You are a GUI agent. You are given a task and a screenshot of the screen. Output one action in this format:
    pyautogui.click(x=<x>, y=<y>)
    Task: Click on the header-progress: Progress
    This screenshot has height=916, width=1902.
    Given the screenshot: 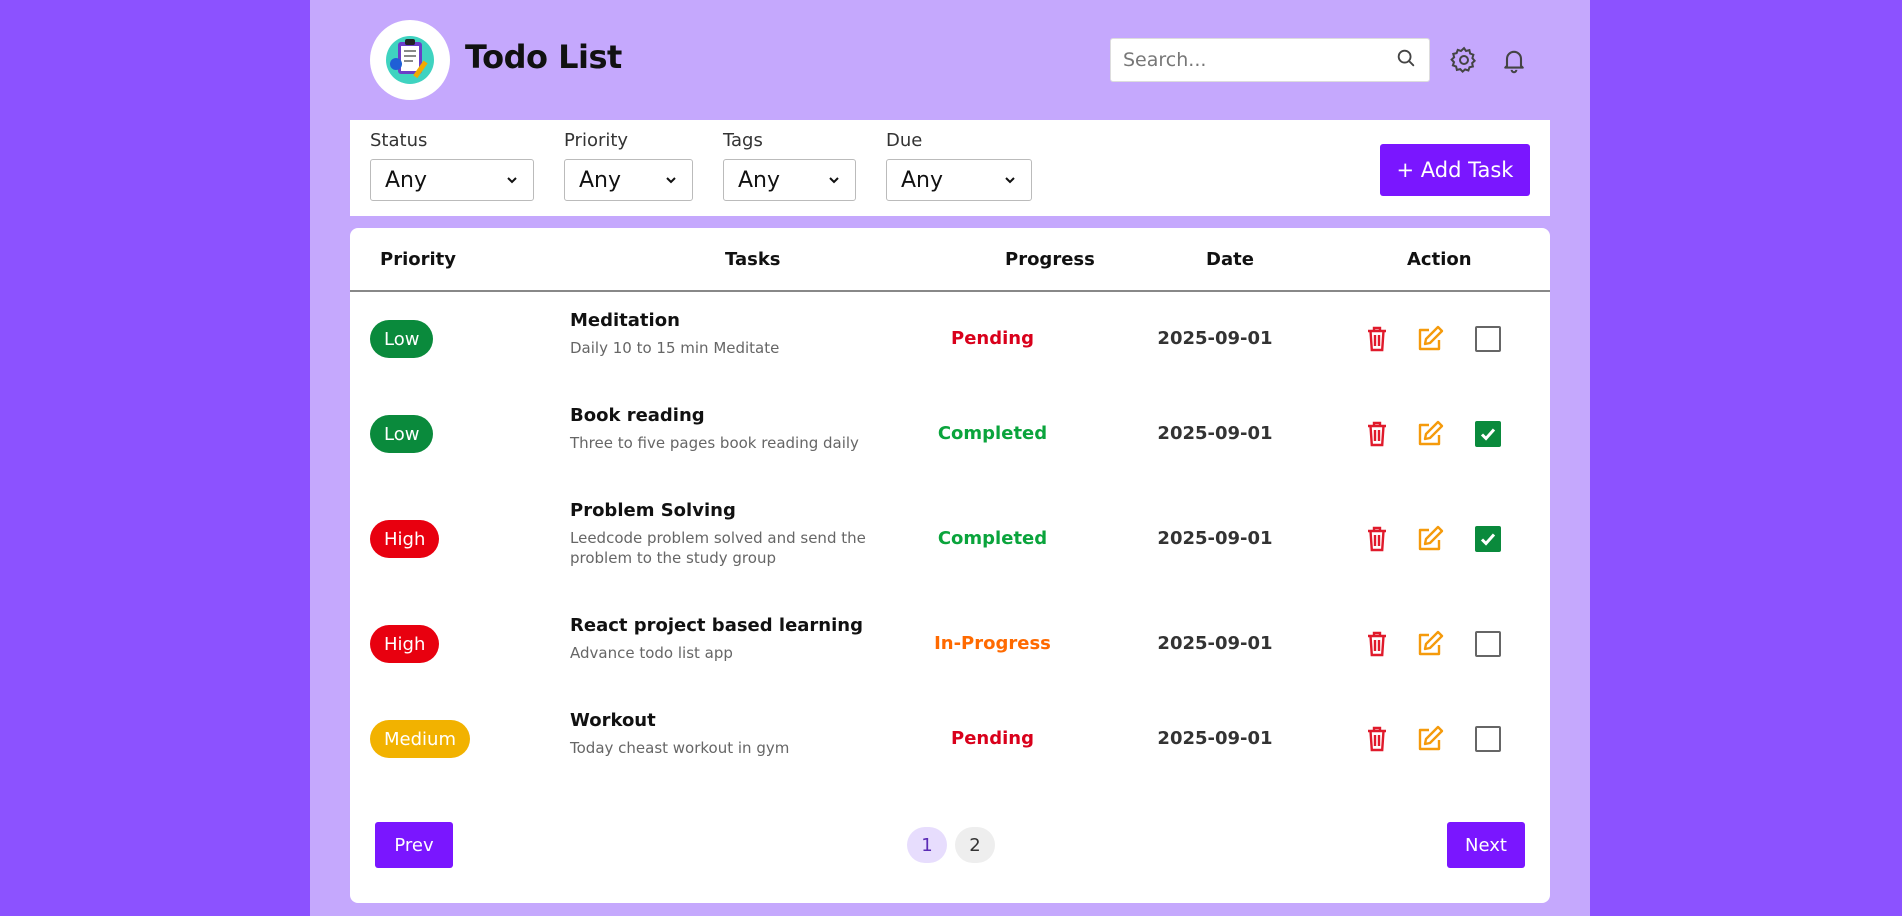 What is the action you would take?
    pyautogui.click(x=1050, y=259)
    